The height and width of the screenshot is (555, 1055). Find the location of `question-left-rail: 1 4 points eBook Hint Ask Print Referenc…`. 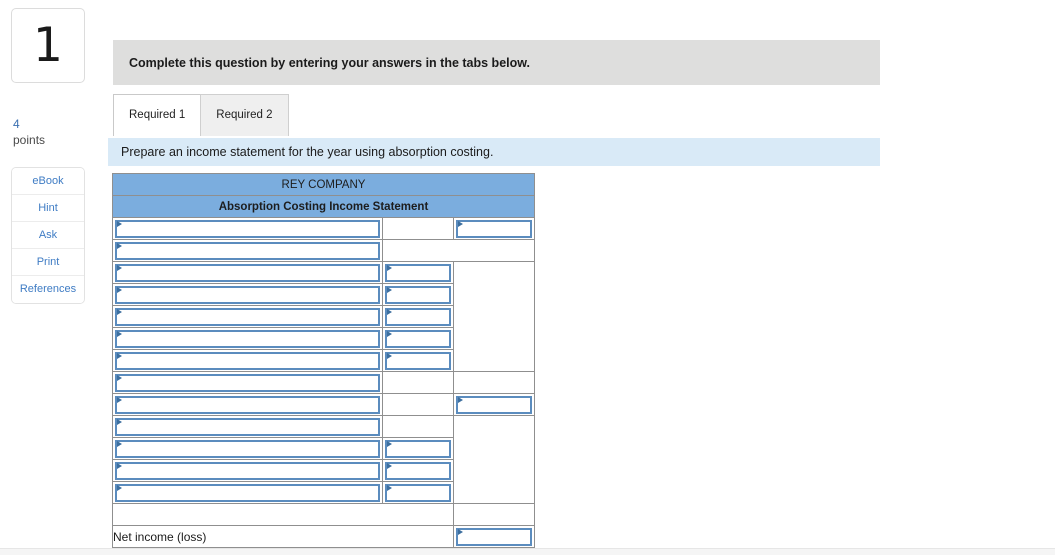

question-left-rail: 1 4 points eBook Hint Ask Print Referenc… is located at coordinates (48, 156).